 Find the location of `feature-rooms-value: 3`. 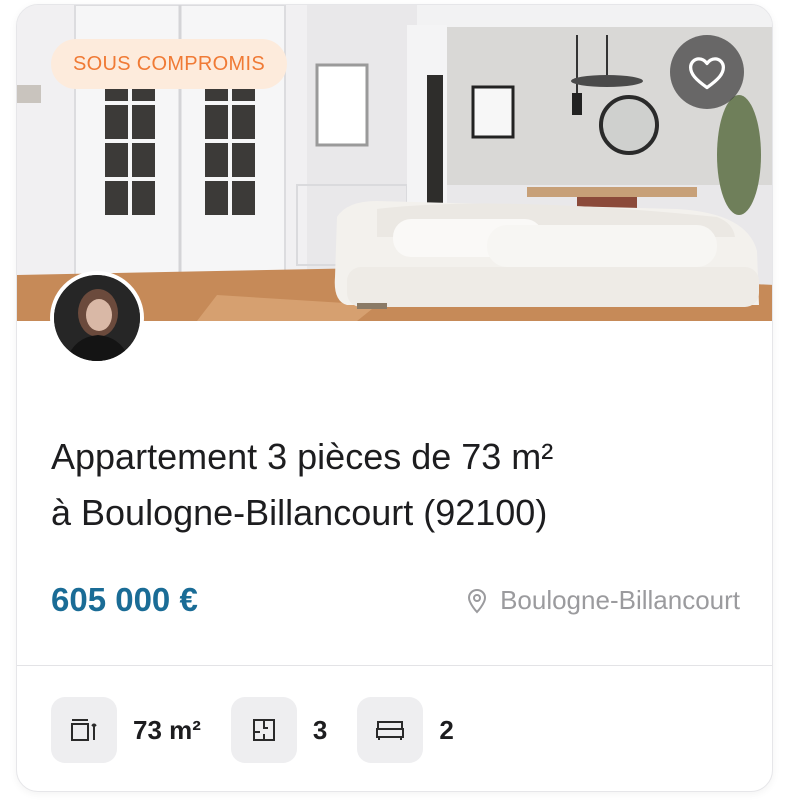

feature-rooms-value: 3 is located at coordinates (320, 729).